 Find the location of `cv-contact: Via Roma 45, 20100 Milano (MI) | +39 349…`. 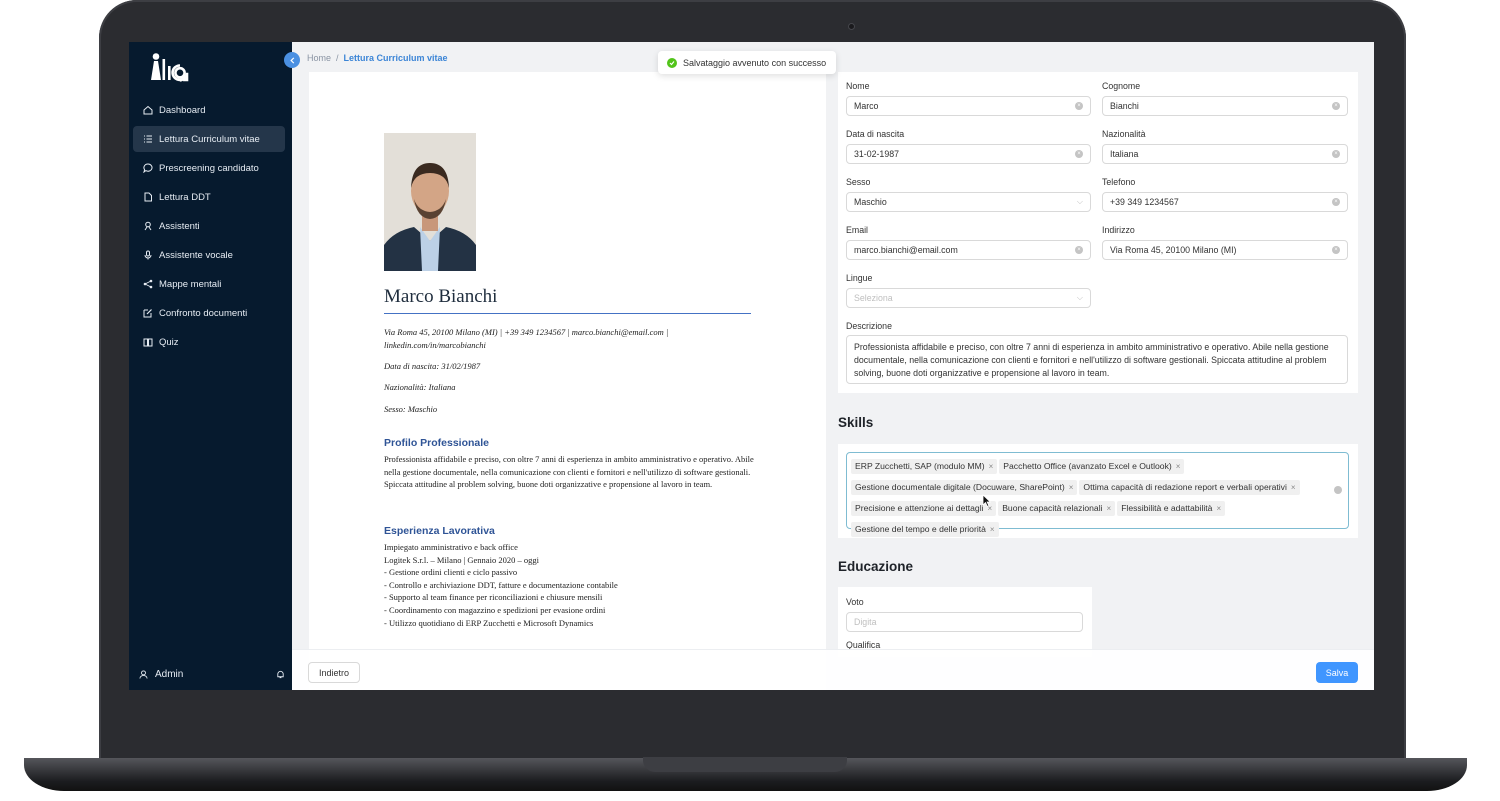

cv-contact: Via Roma 45, 20100 Milano (MI) | +39 349… is located at coordinates (526, 338).